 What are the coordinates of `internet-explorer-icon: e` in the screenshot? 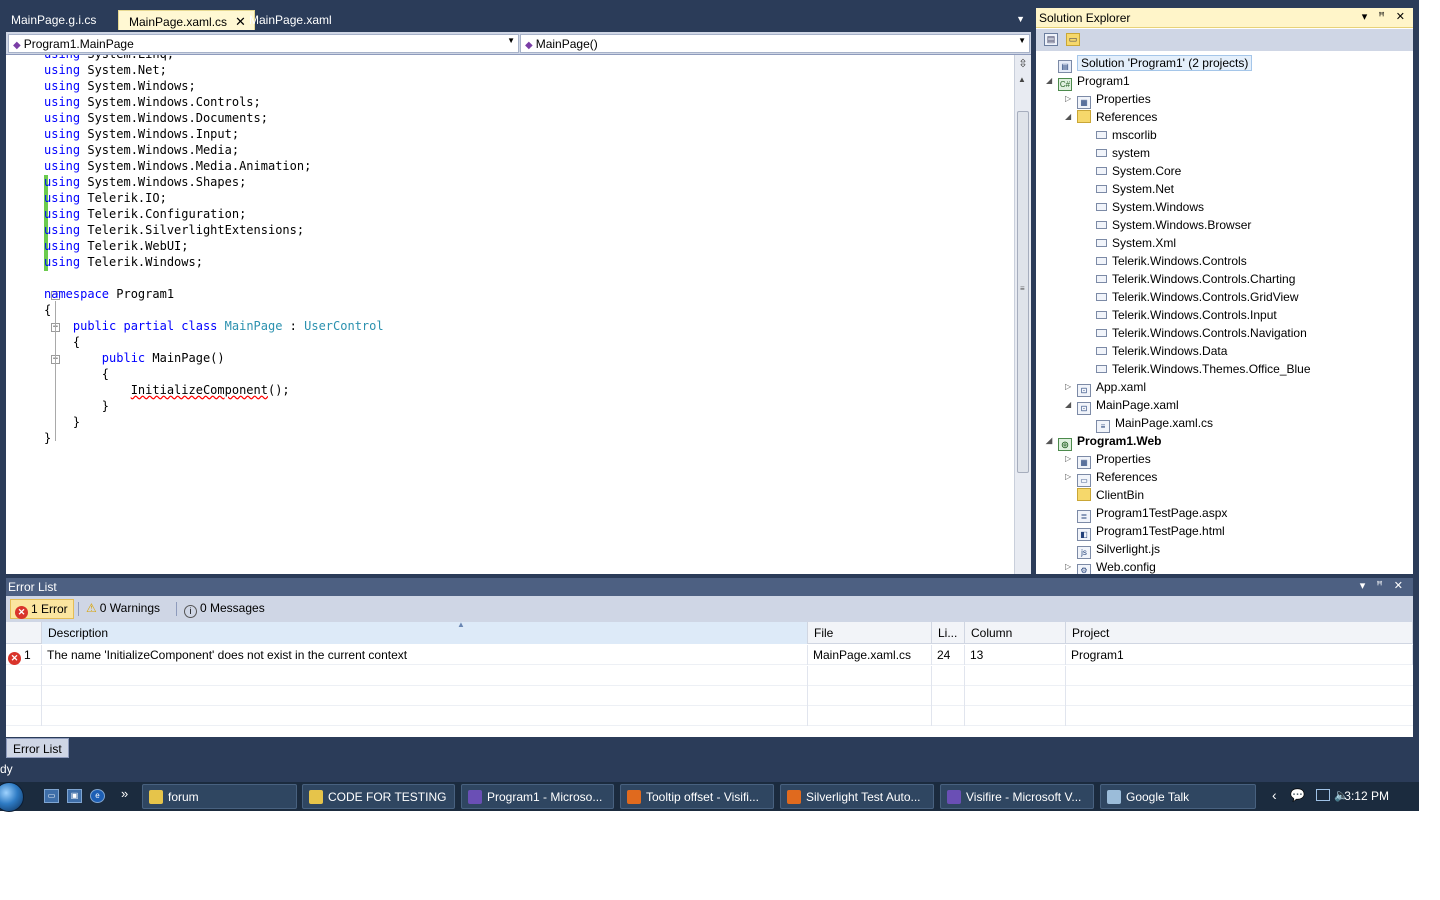 It's located at (97, 796).